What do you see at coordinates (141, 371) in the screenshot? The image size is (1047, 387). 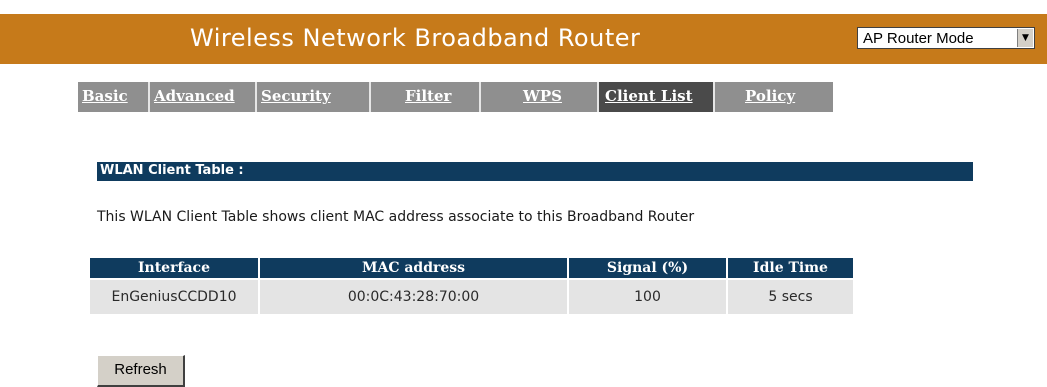 I see `refresh-button: Refresh` at bounding box center [141, 371].